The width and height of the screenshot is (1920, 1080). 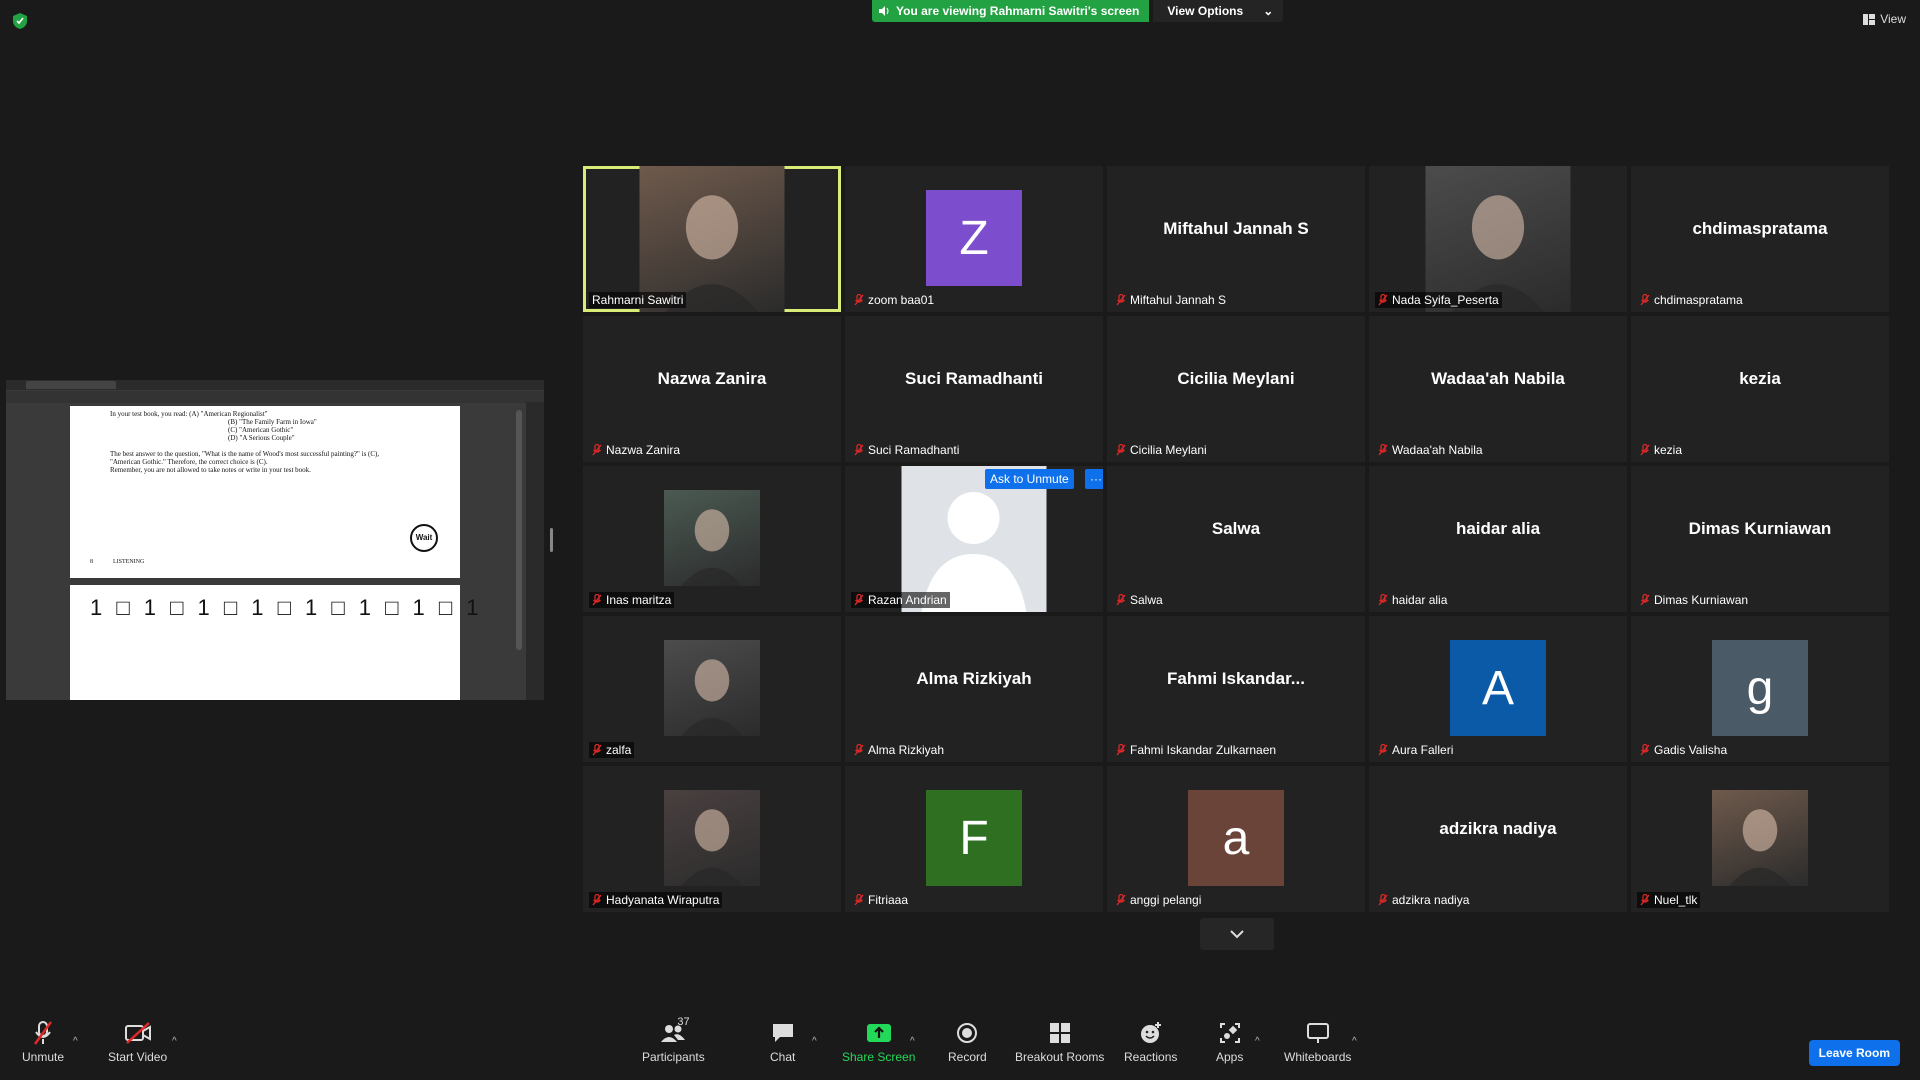 What do you see at coordinates (1691, 300) in the screenshot?
I see `participant-name-label: chdimaspratama` at bounding box center [1691, 300].